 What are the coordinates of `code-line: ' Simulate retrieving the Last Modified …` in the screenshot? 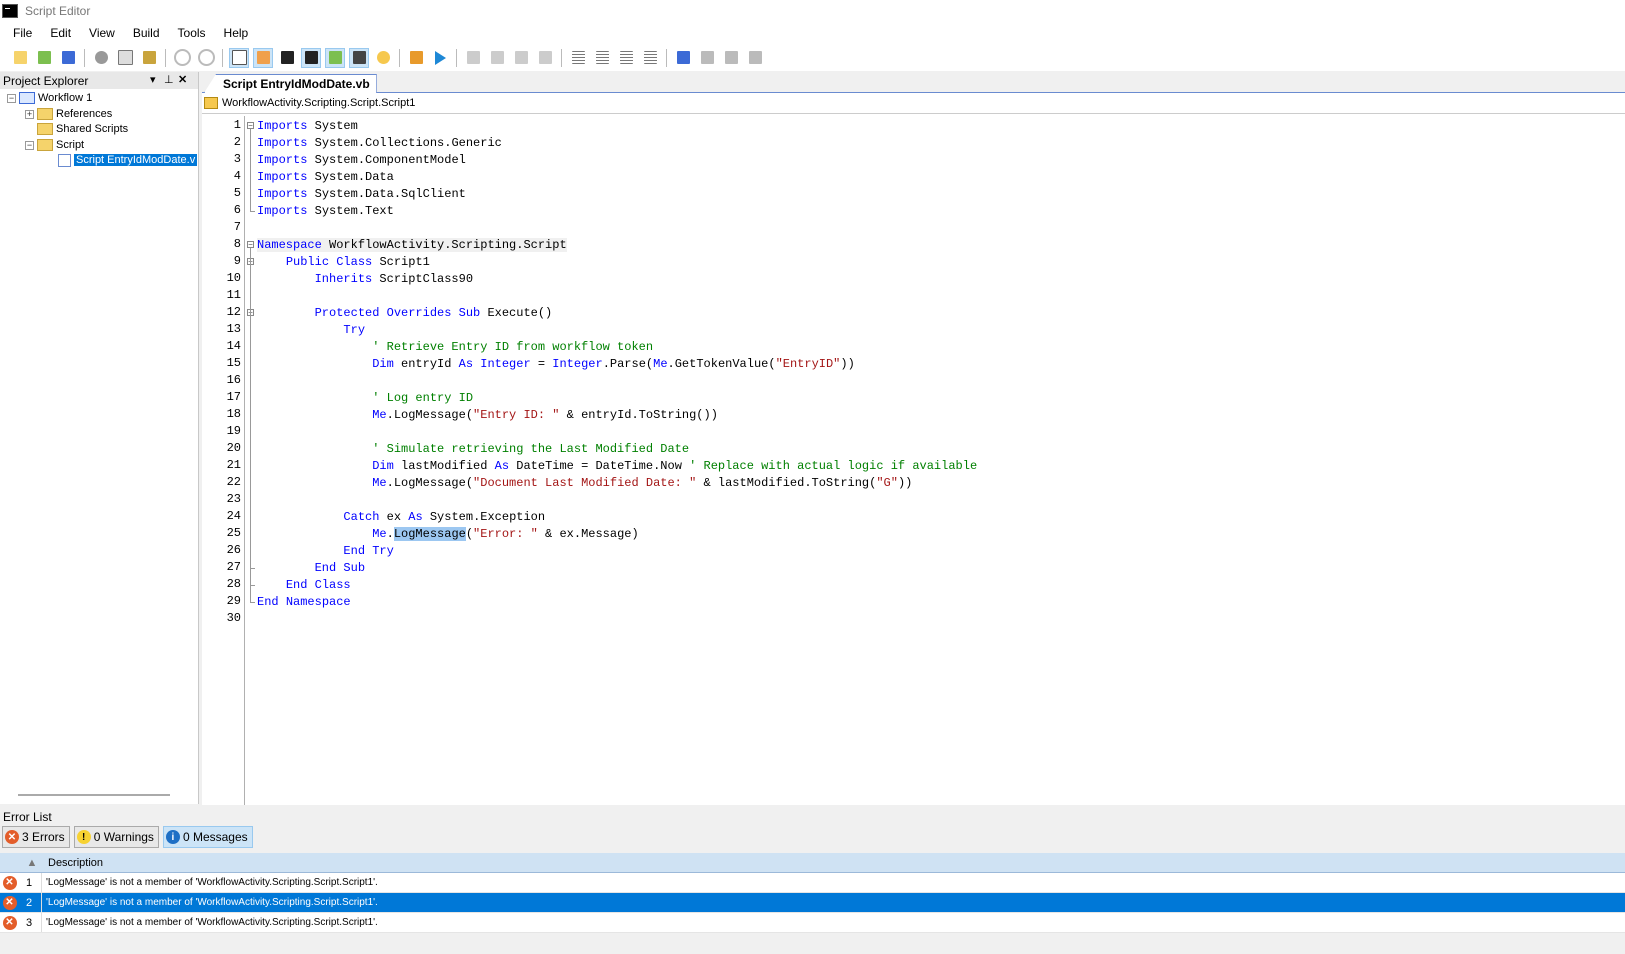 It's located at (473, 449).